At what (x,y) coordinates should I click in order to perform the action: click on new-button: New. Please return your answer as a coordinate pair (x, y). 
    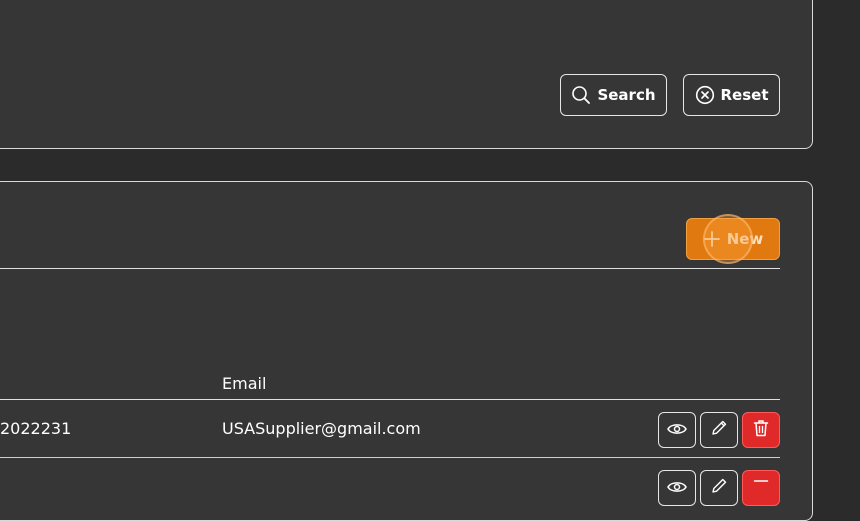
    Looking at the image, I should click on (733, 239).